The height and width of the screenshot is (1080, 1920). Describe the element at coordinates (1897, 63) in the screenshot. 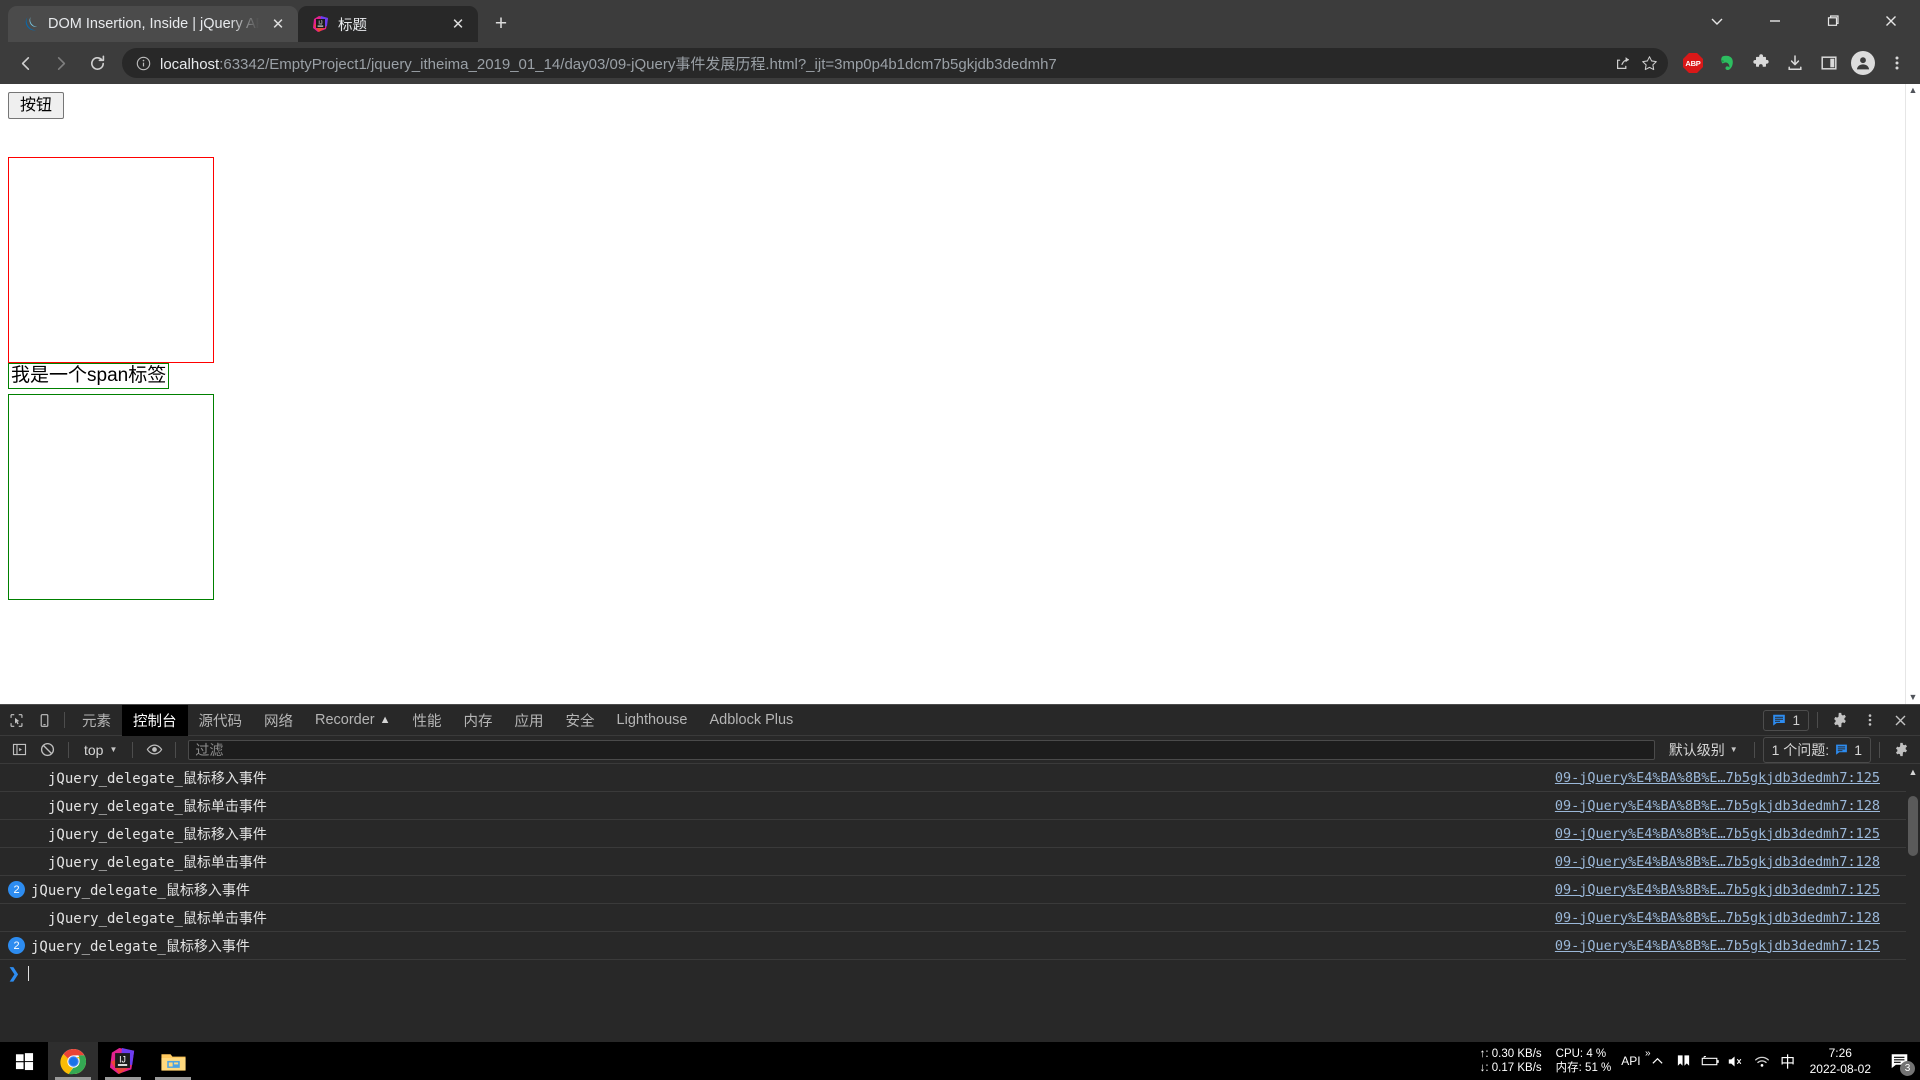

I see `three-dot-menu-icon` at that location.